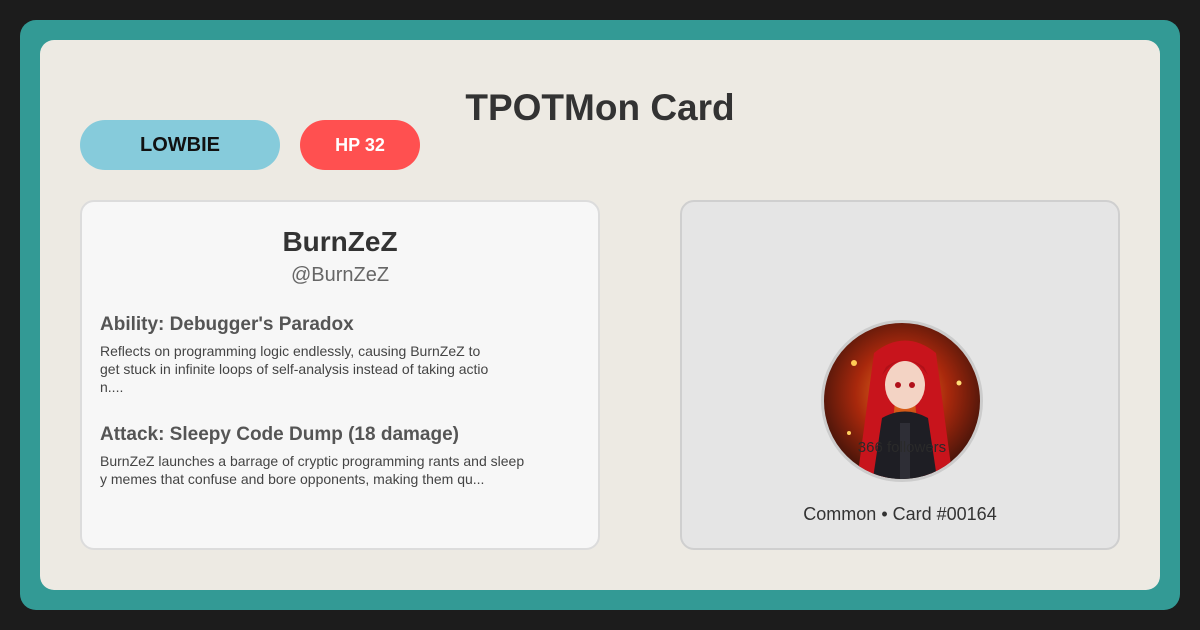  I want to click on avatar: 366 followers, so click(902, 401).